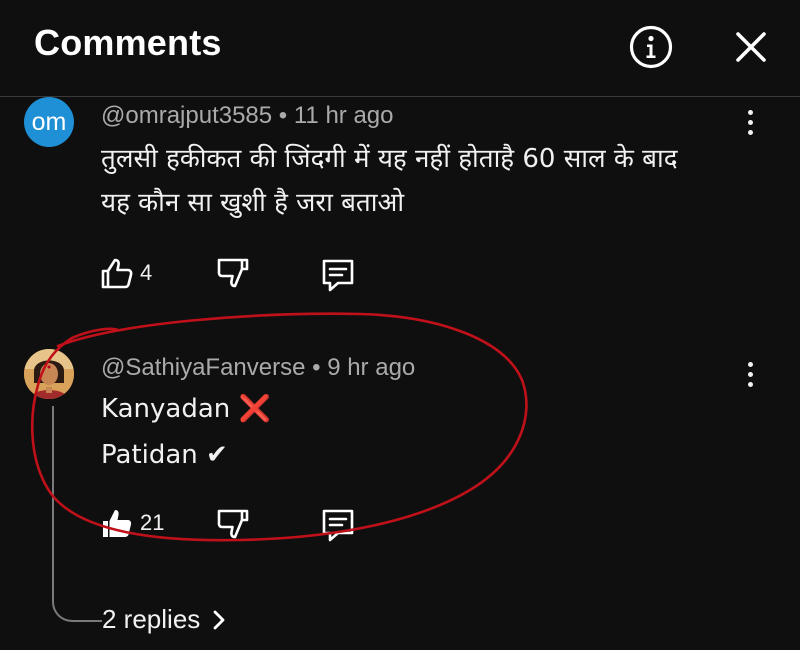 The image size is (800, 650). I want to click on like-button: 21, so click(138, 523).